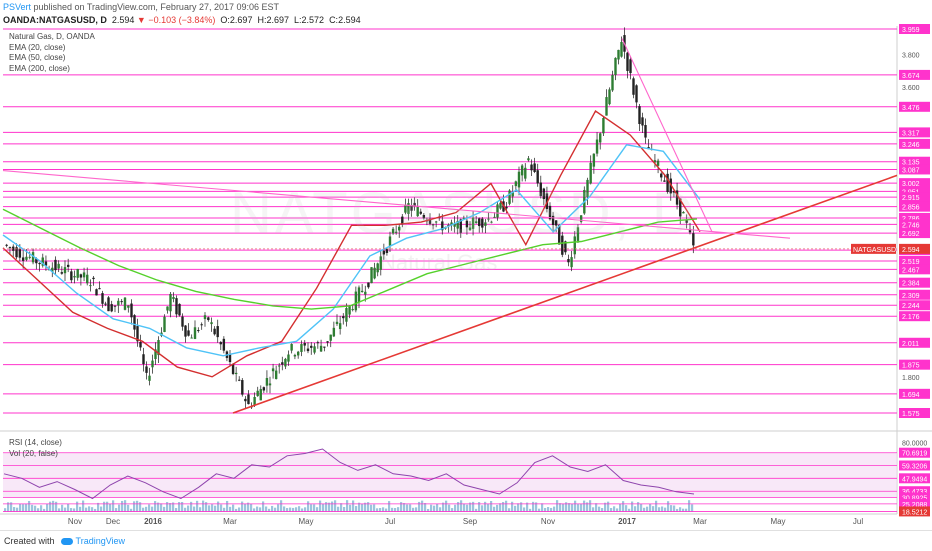  Describe the element at coordinates (777, 521) in the screenshot. I see `x-tick-label-10: May` at that location.